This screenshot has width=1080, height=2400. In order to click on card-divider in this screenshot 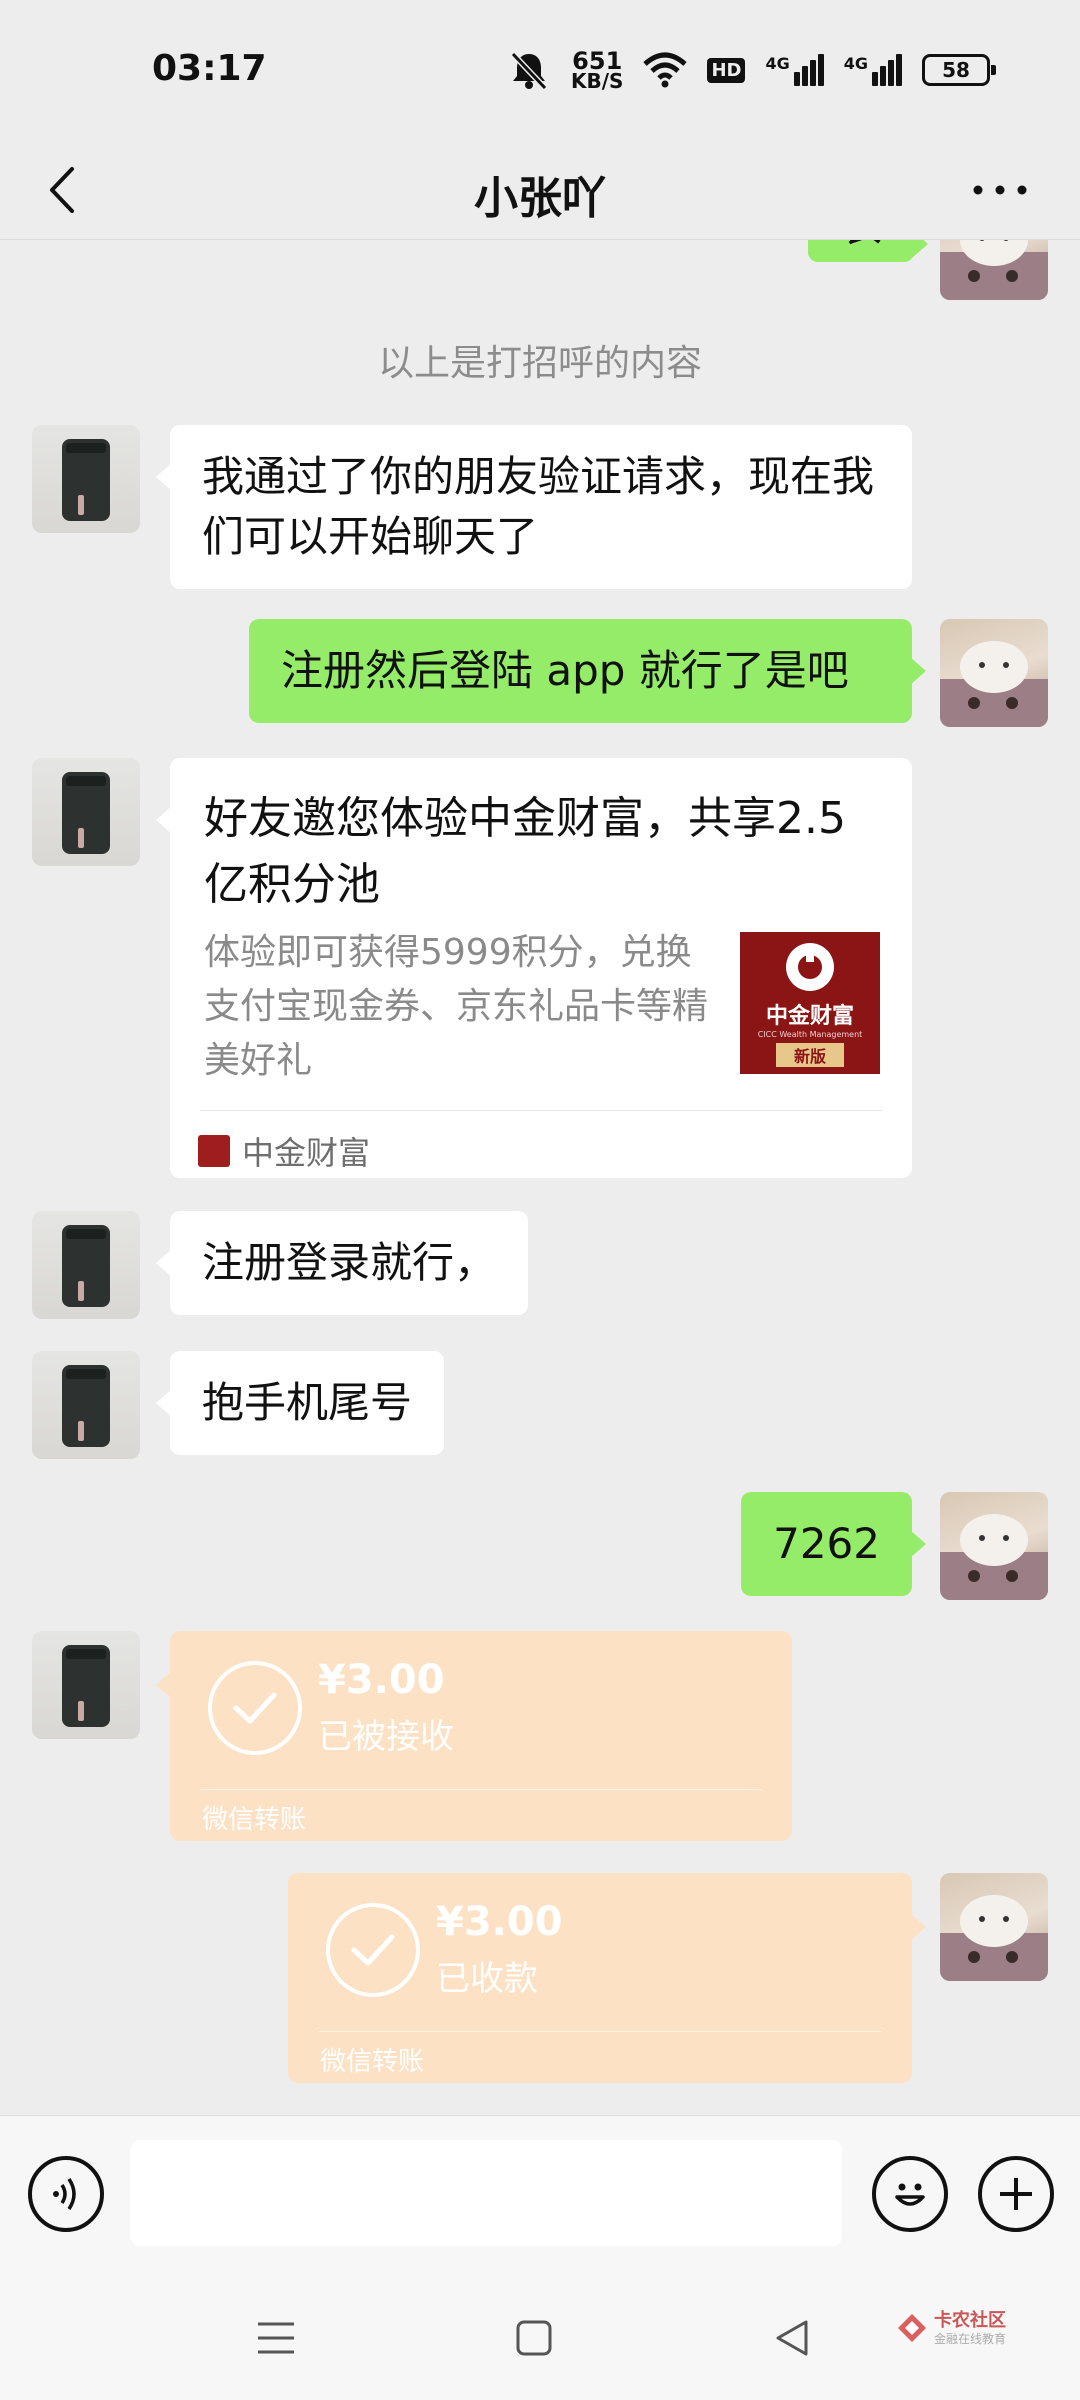, I will do `click(541, 1110)`.